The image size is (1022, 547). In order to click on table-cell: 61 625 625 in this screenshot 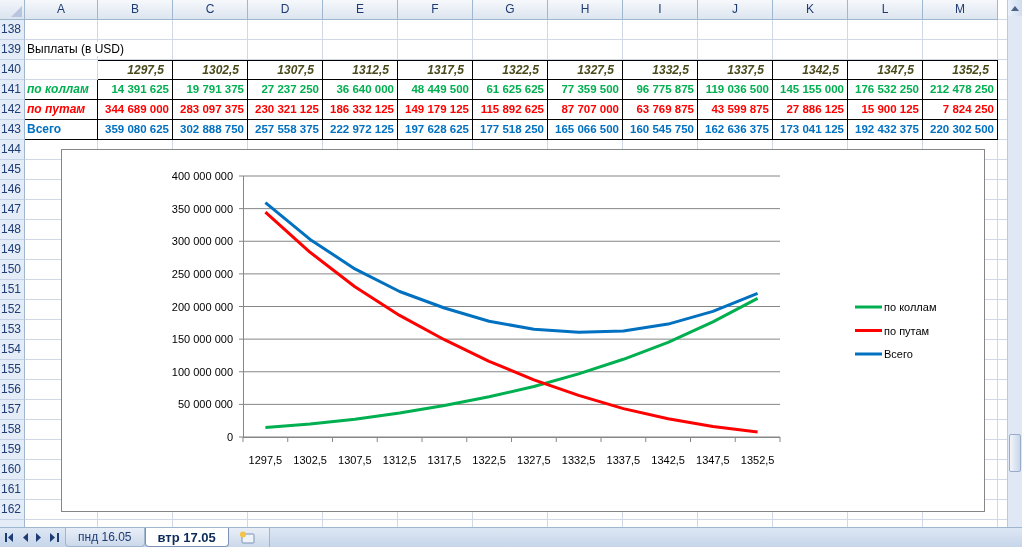, I will do `click(515, 89)`.